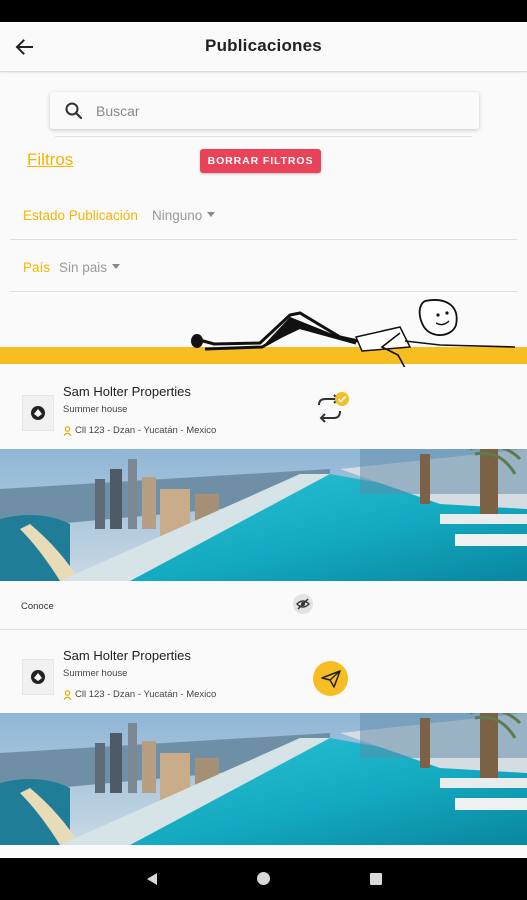 The height and width of the screenshot is (900, 527). I want to click on system-nav-bar, so click(263, 879).